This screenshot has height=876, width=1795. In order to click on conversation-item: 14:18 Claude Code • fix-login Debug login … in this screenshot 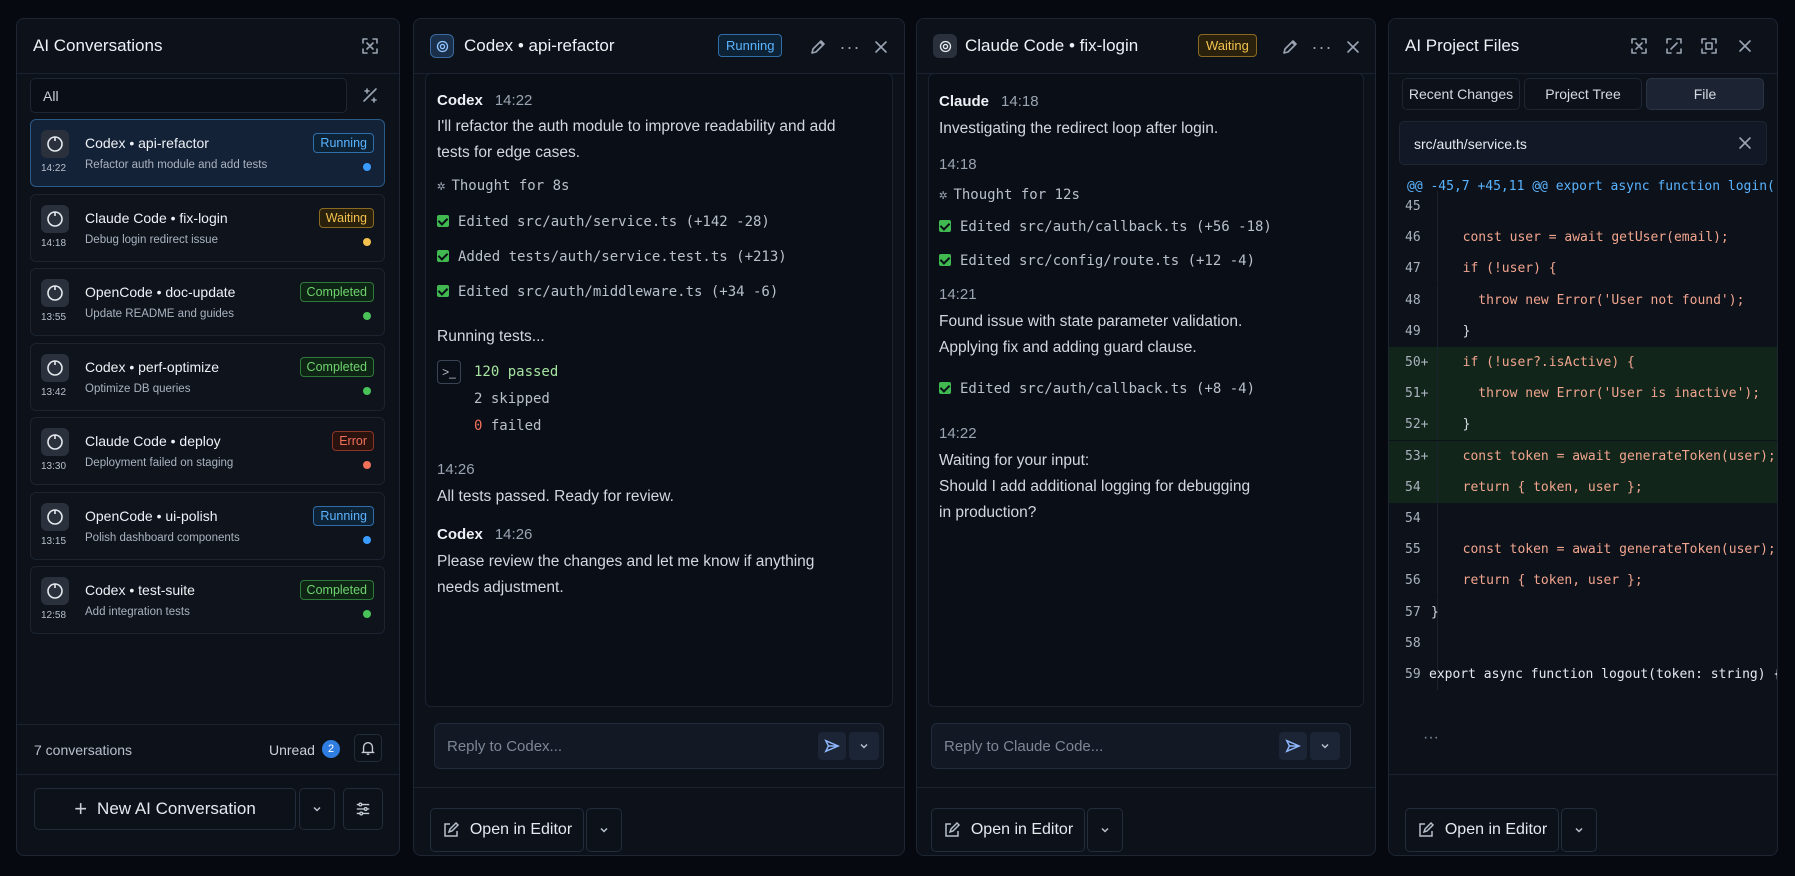, I will do `click(207, 227)`.